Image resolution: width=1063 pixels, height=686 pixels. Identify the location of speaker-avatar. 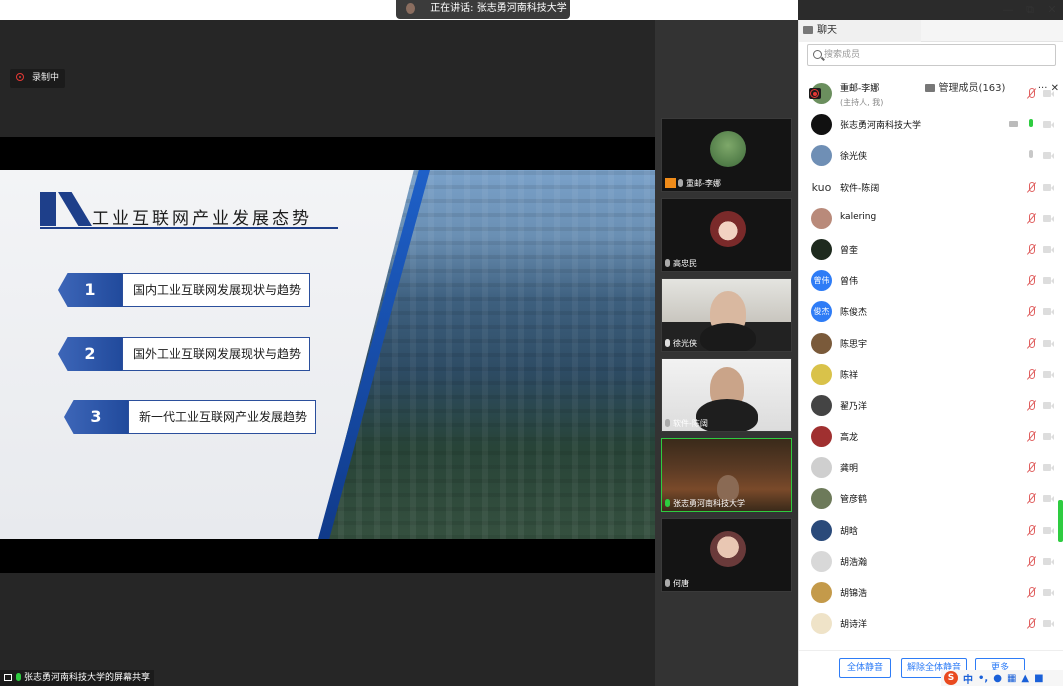
(410, 8).